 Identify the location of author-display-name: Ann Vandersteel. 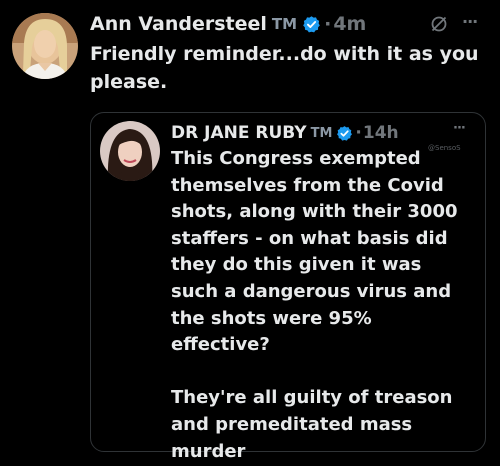
(178, 24).